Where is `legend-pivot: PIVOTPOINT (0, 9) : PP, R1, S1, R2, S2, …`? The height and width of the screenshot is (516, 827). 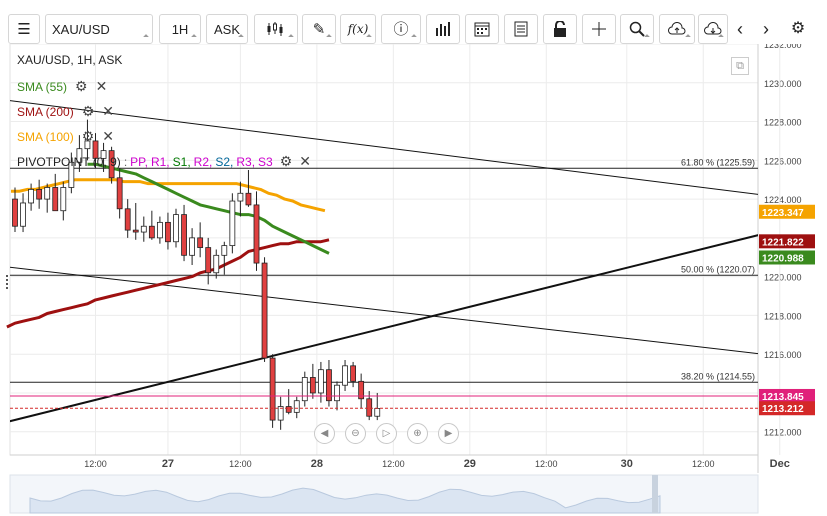
legend-pivot: PIVOTPOINT (0, 9) : PP, R1, S1, R2, S2, … is located at coordinates (164, 161).